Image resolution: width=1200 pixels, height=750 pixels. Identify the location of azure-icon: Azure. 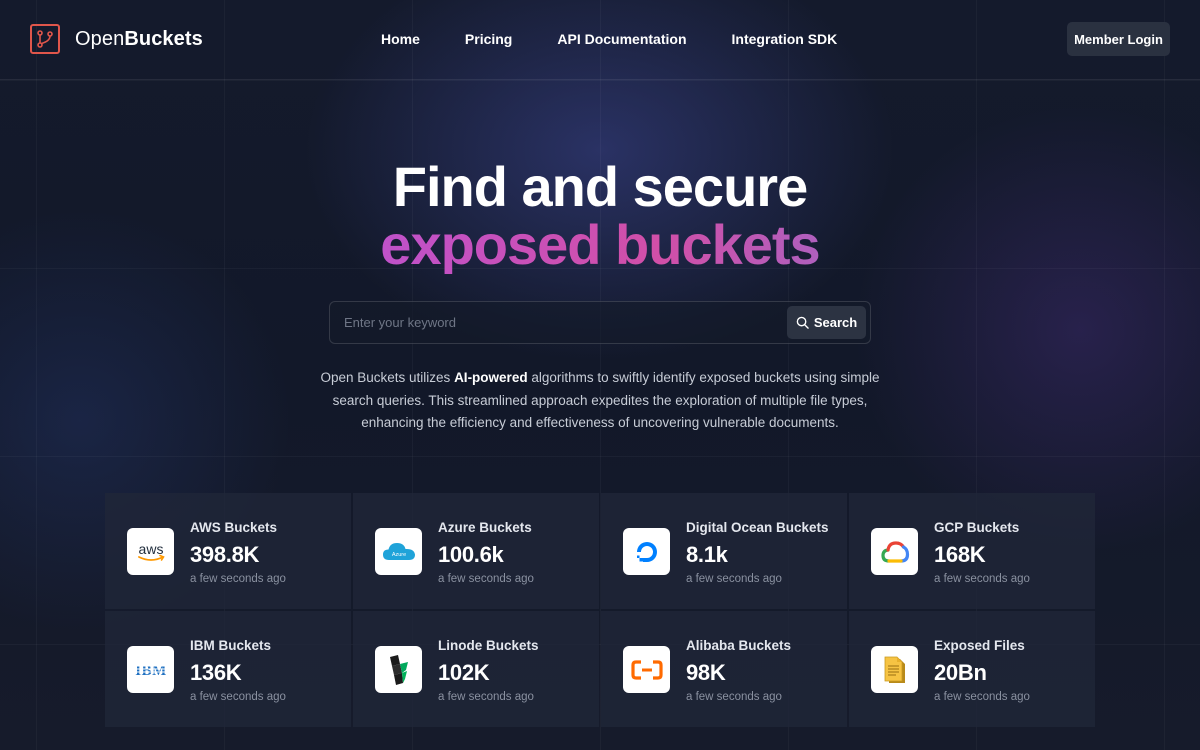
(398, 551).